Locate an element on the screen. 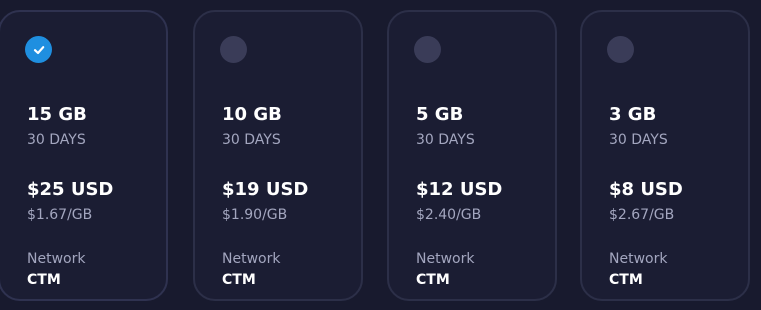  plan-price: $12 USD is located at coordinates (459, 189).